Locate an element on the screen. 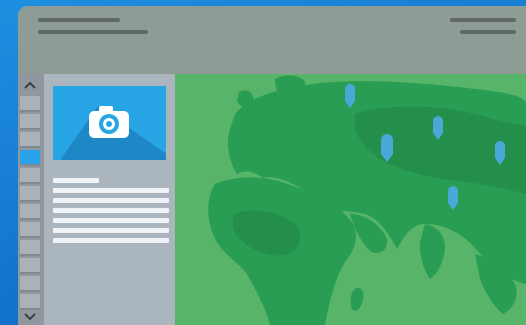 Image resolution: width=526 pixels, height=325 pixels. hamburger-menu-icon is located at coordinates (481, 27).